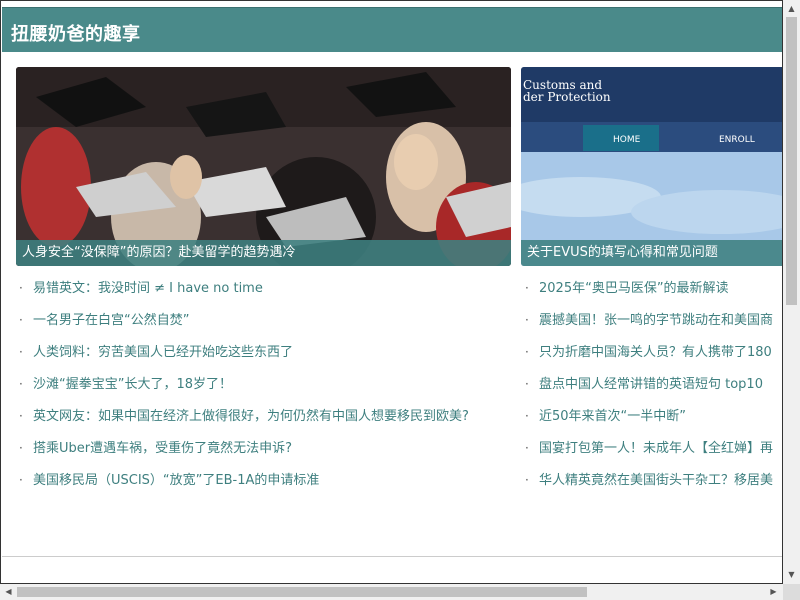 This screenshot has height=600, width=800. What do you see at coordinates (176, 480) in the screenshot?
I see `article-link: 美国移民局（USCIS）“放宽”了EB-1A的申请标准` at bounding box center [176, 480].